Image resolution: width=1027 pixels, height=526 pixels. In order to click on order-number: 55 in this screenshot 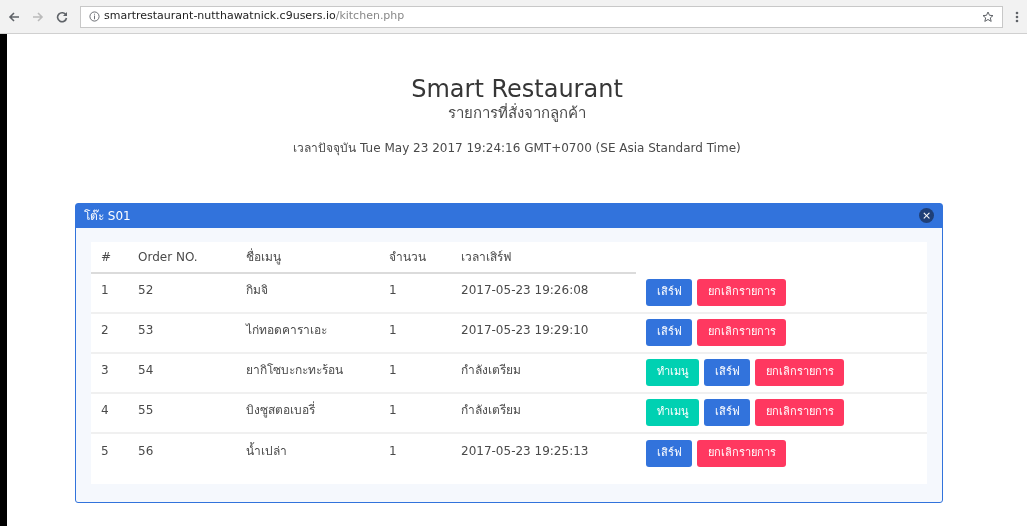, I will do `click(146, 409)`.